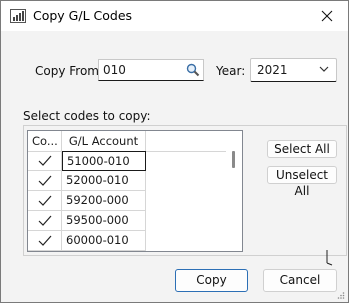 The width and height of the screenshot is (349, 303). I want to click on year-select: 2021, so click(293, 70).